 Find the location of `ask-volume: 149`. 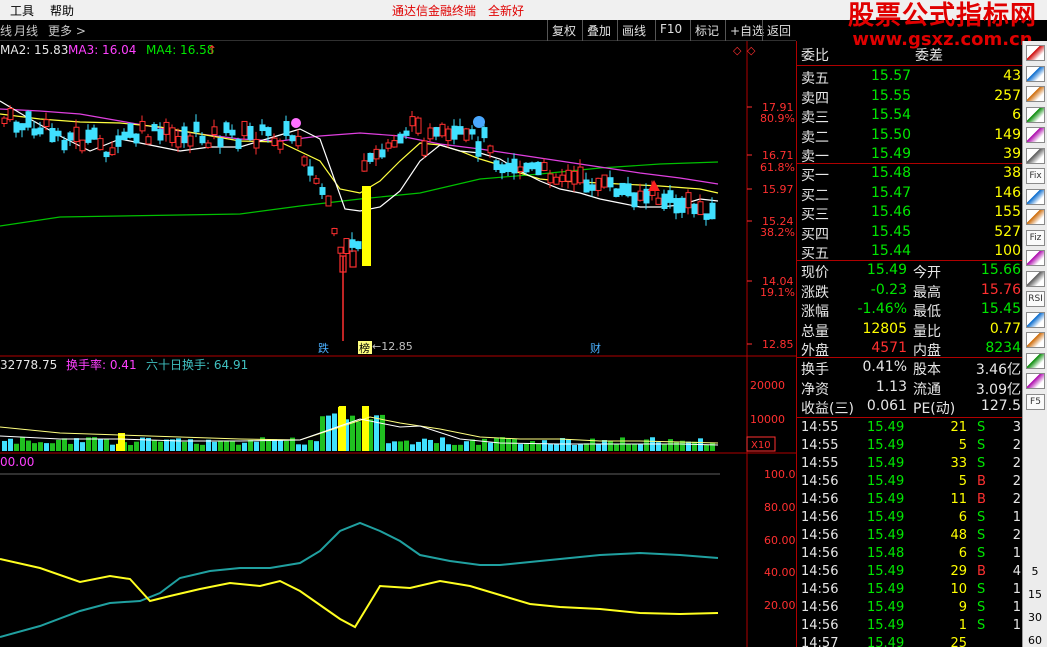

ask-volume: 149 is located at coordinates (1007, 134).